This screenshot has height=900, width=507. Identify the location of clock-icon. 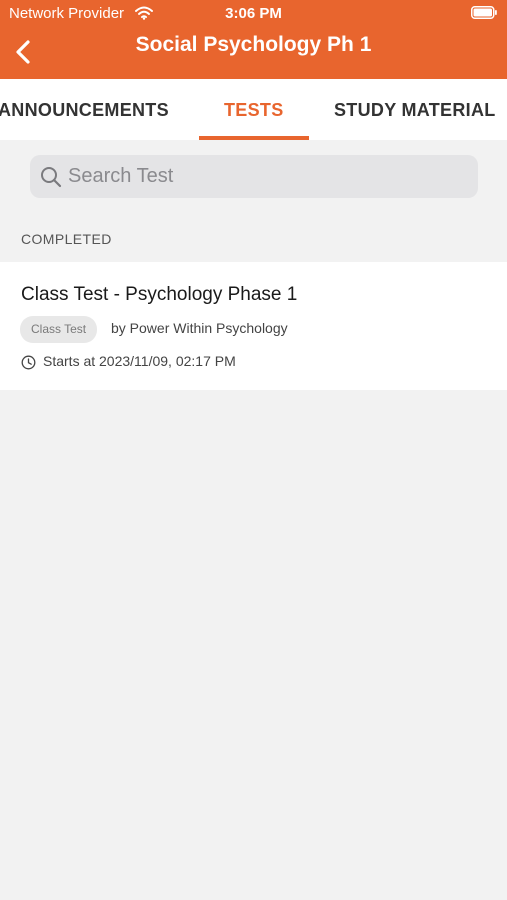
(28, 362).